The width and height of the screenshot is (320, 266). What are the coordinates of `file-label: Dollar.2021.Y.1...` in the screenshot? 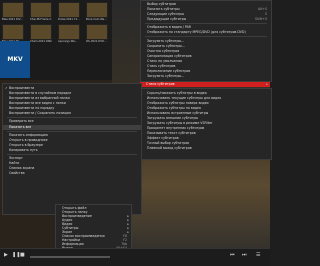 It's located at (69, 19).